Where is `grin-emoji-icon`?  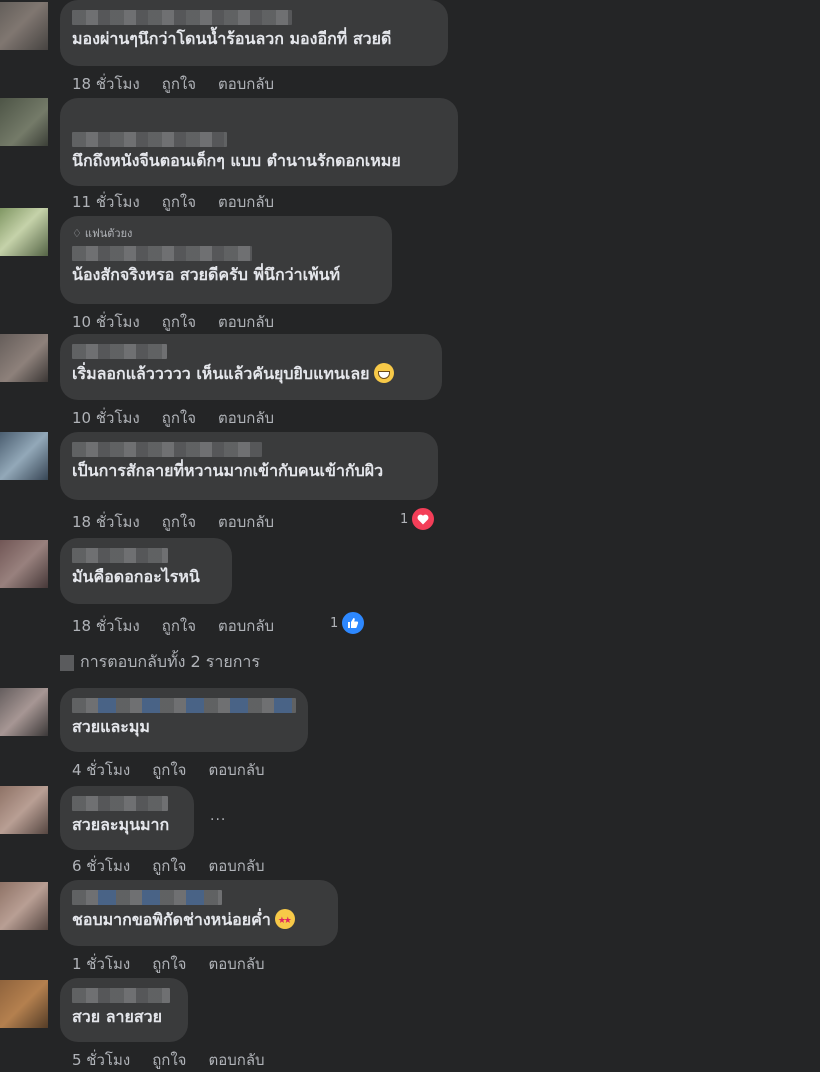
grin-emoji-icon is located at coordinates (383, 373).